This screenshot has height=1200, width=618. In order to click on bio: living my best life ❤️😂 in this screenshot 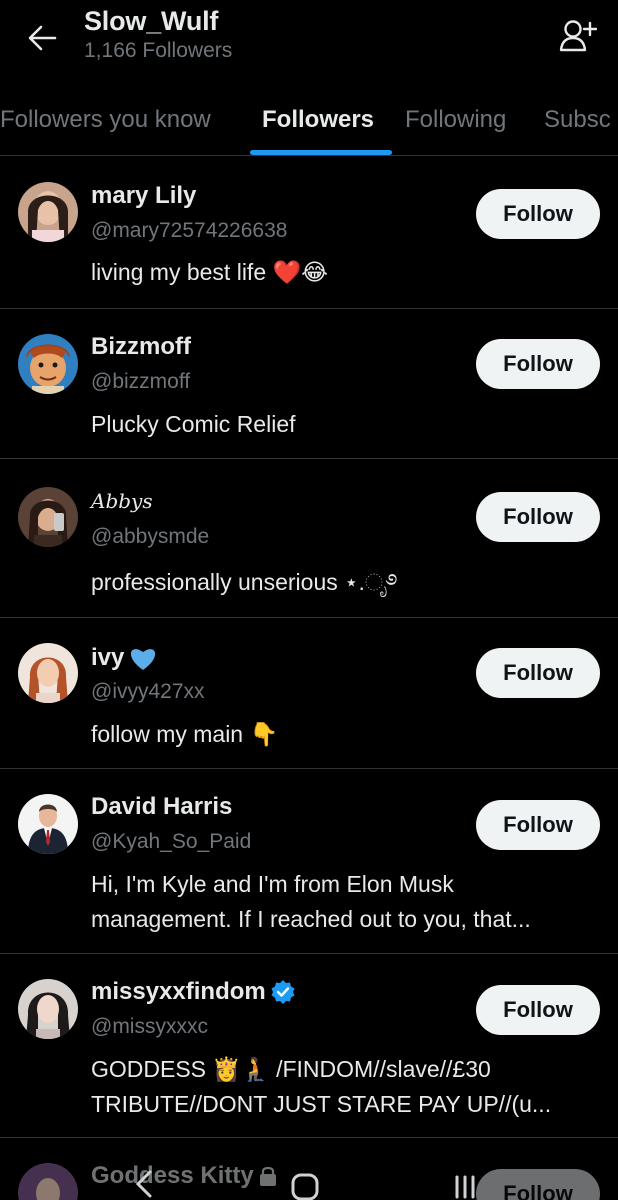, I will do `click(210, 272)`.